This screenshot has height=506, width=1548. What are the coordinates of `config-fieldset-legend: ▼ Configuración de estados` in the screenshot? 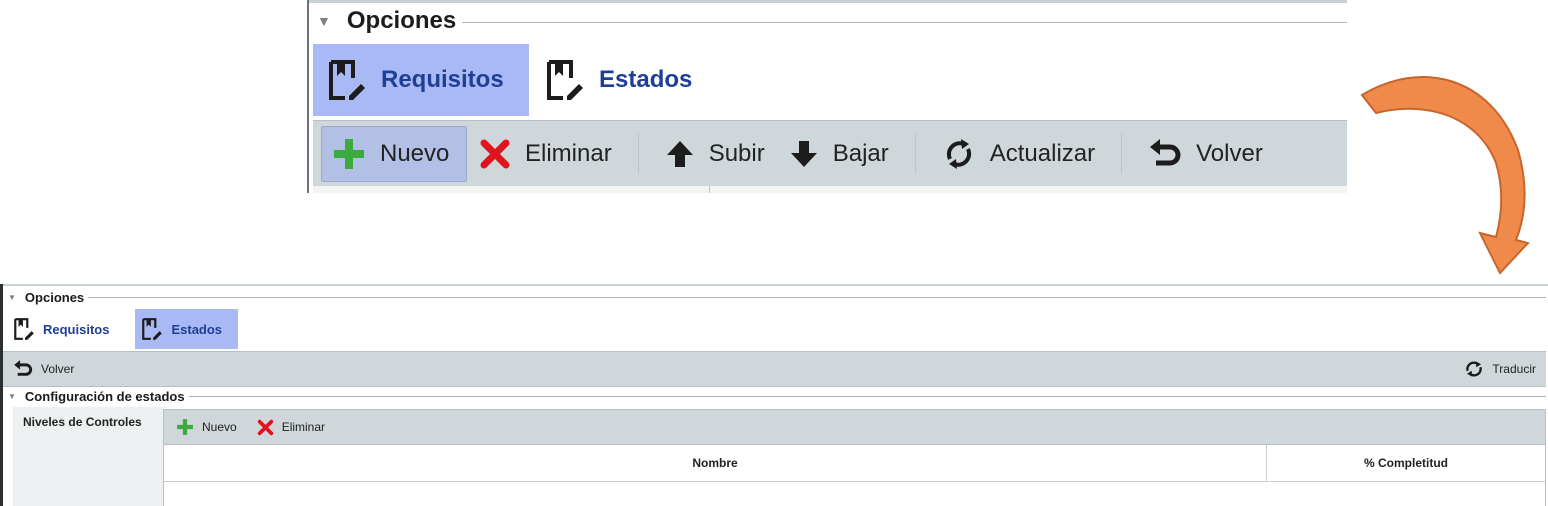 It's located at (777, 396).